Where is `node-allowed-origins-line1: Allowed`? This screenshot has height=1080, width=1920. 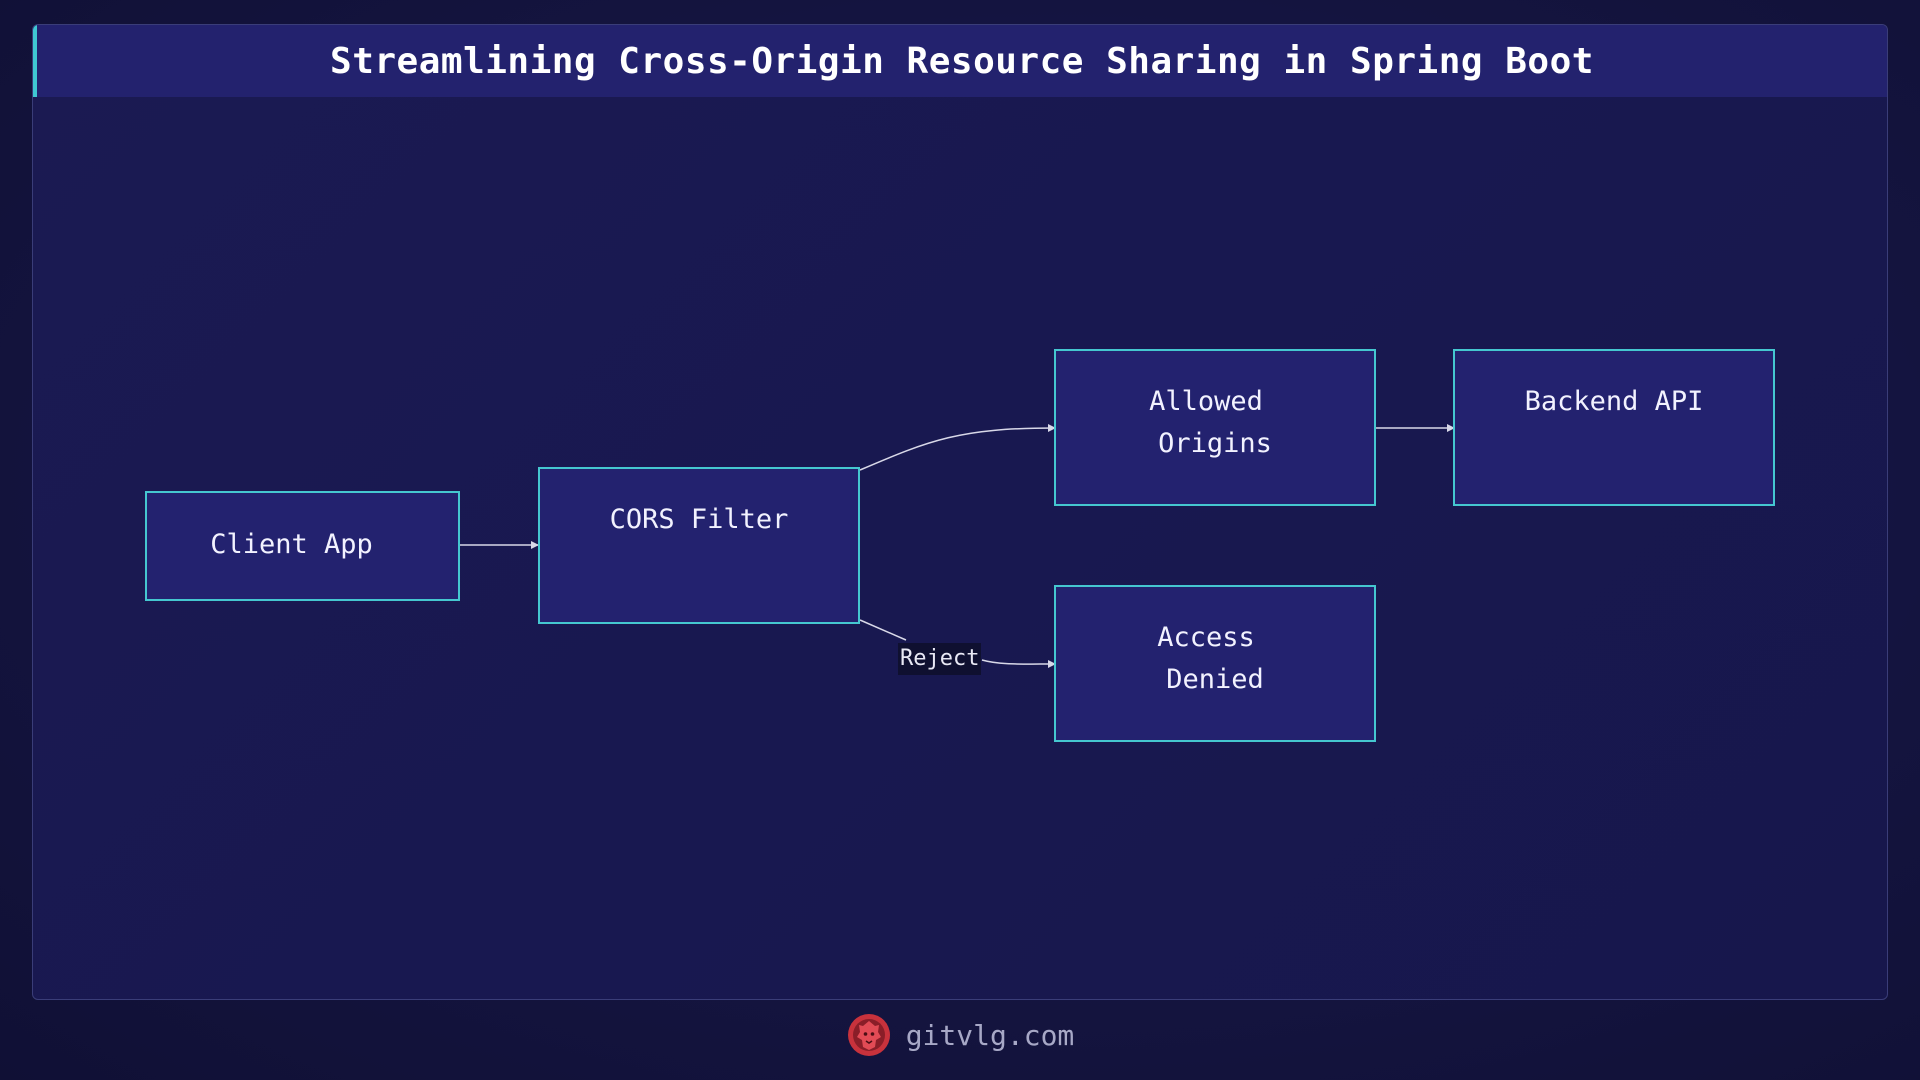 node-allowed-origins-line1: Allowed is located at coordinates (1206, 401).